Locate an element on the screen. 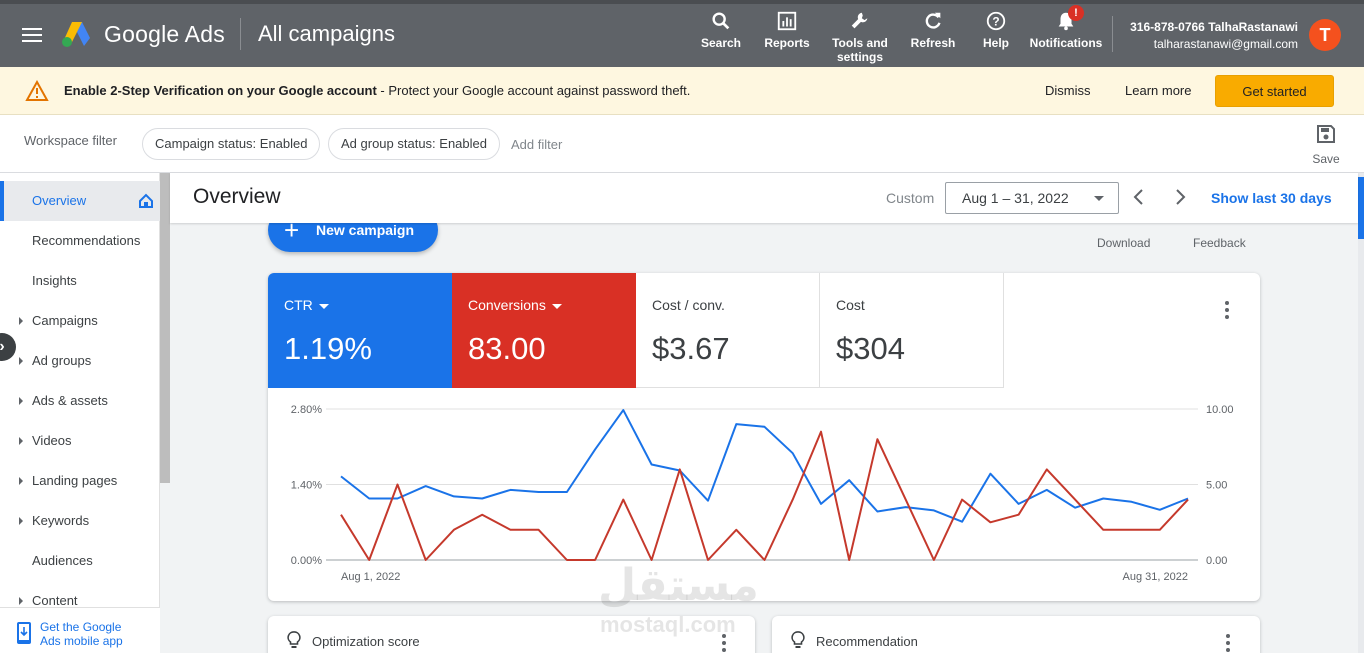  account-name: 316-878-0766 TalhaRastanawi is located at coordinates (1214, 27).